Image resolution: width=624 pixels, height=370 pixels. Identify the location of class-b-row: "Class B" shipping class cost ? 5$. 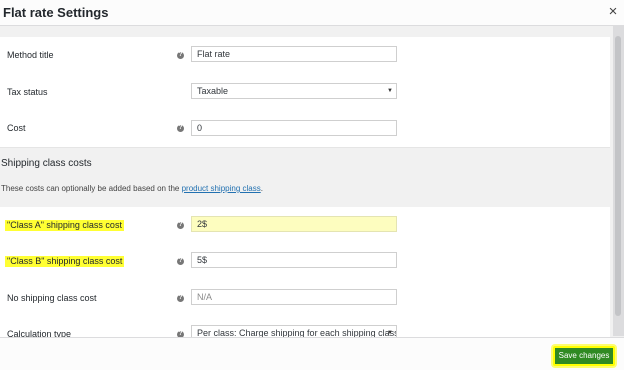
(305, 261).